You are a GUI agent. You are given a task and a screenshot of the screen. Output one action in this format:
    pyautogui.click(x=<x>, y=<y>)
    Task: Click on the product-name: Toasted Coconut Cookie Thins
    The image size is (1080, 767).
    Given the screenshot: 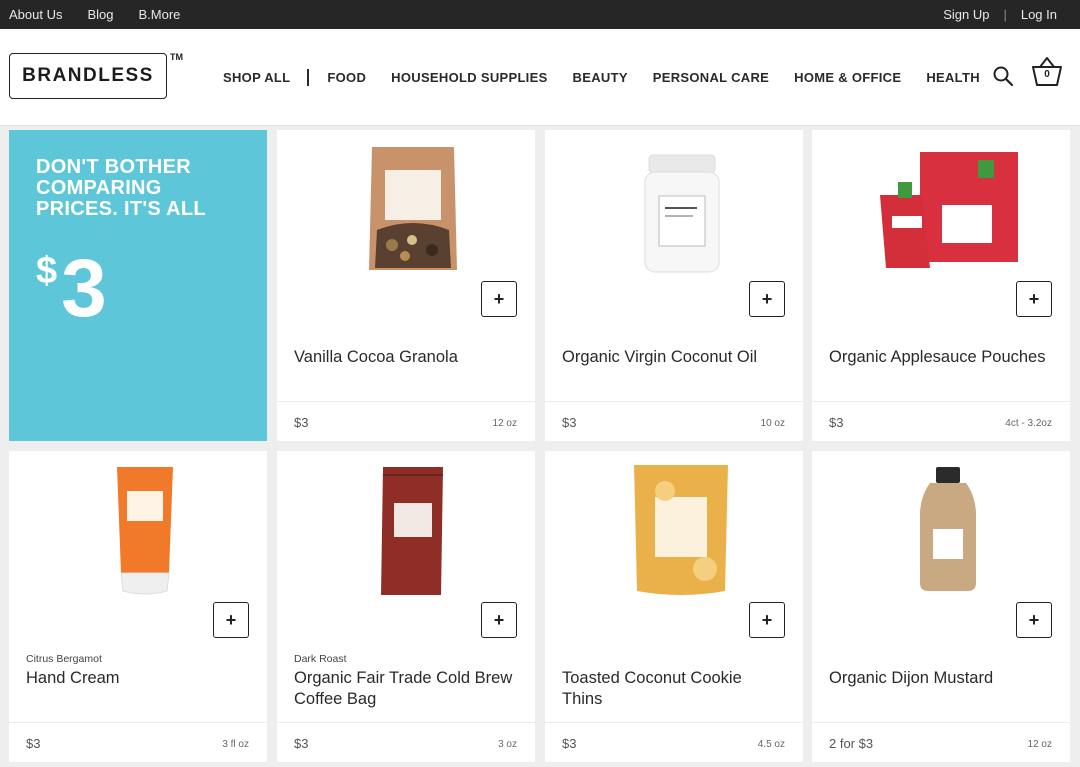 What is the action you would take?
    pyautogui.click(x=672, y=689)
    